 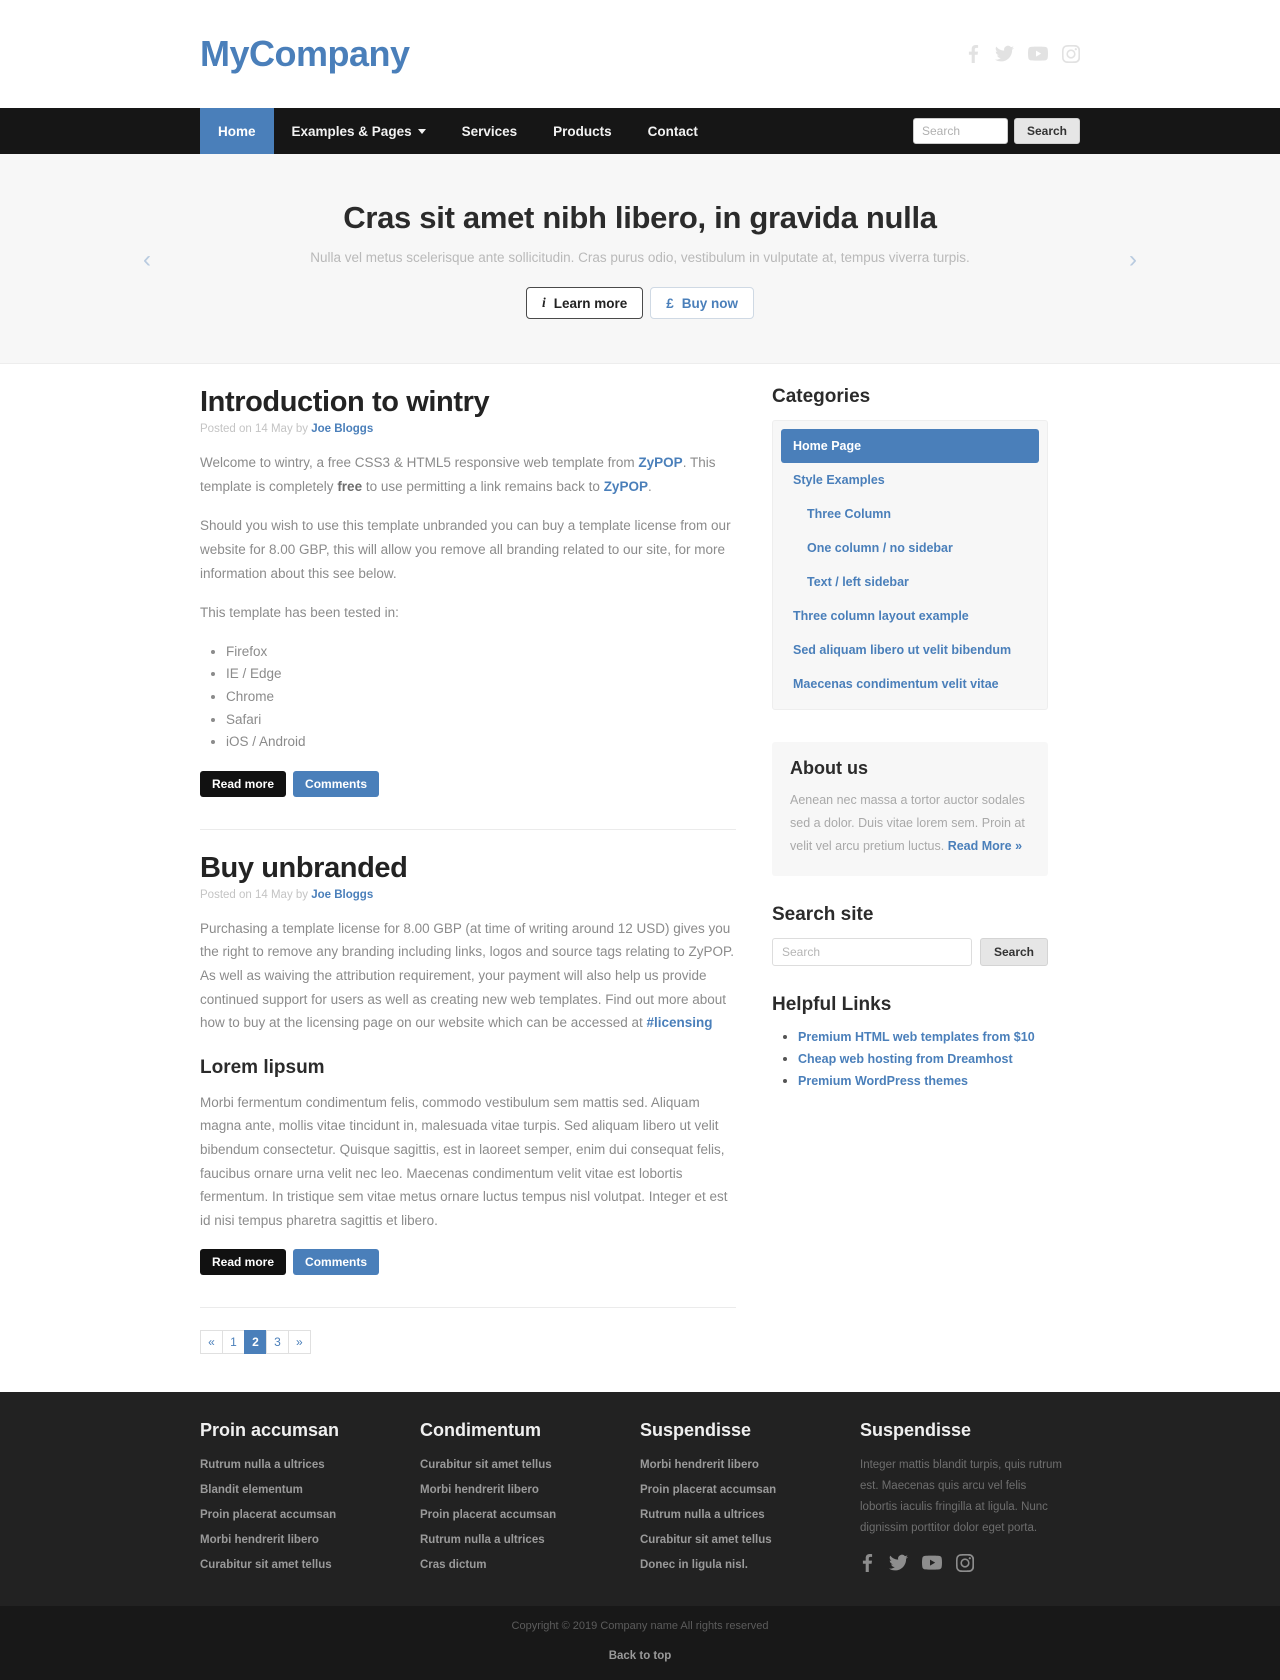 I want to click on sidebar-item-style-examples: Style Examples, so click(x=910, y=480).